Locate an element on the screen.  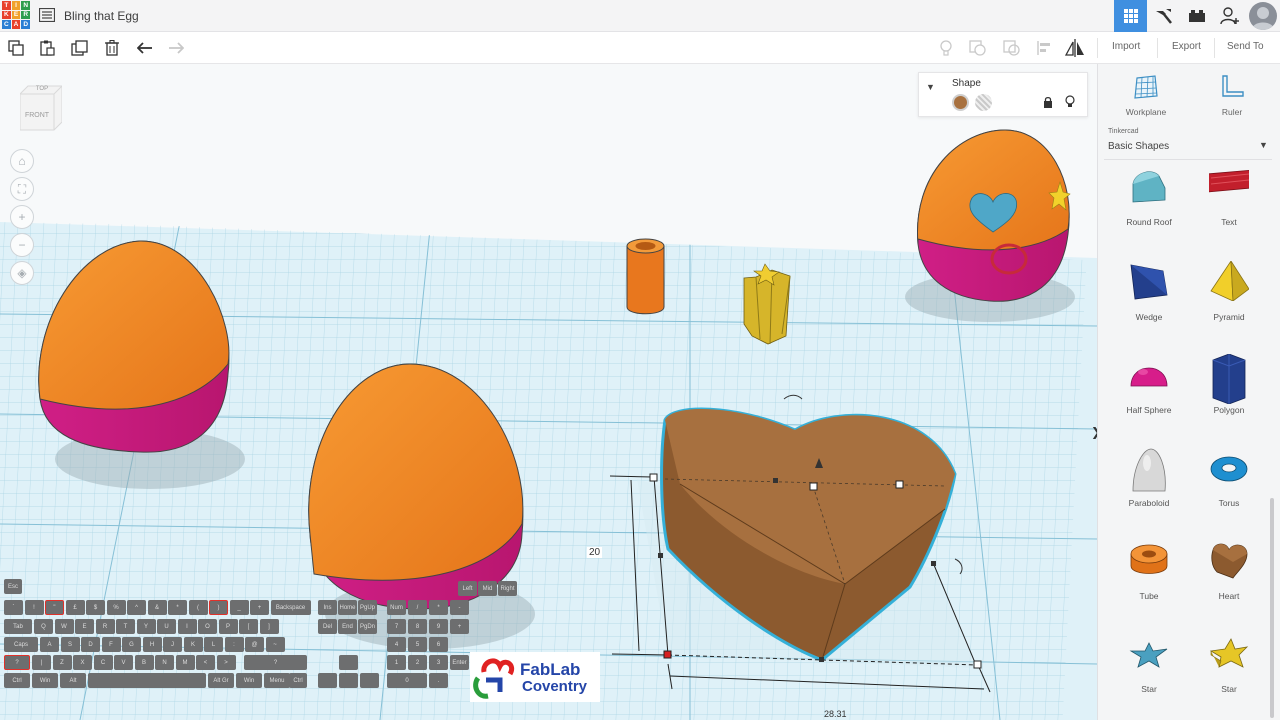
view-cube: TOP FRONT is located at coordinates (41, 108).